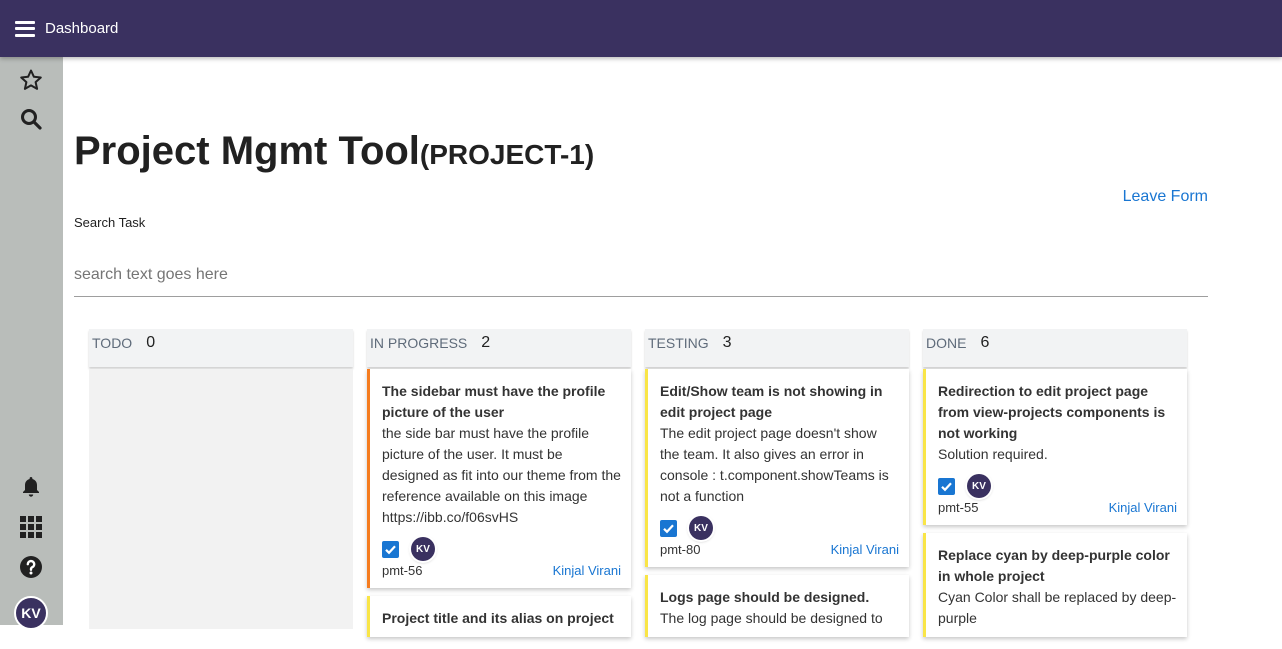  I want to click on board-column-todo: TODO 0, so click(221, 489).